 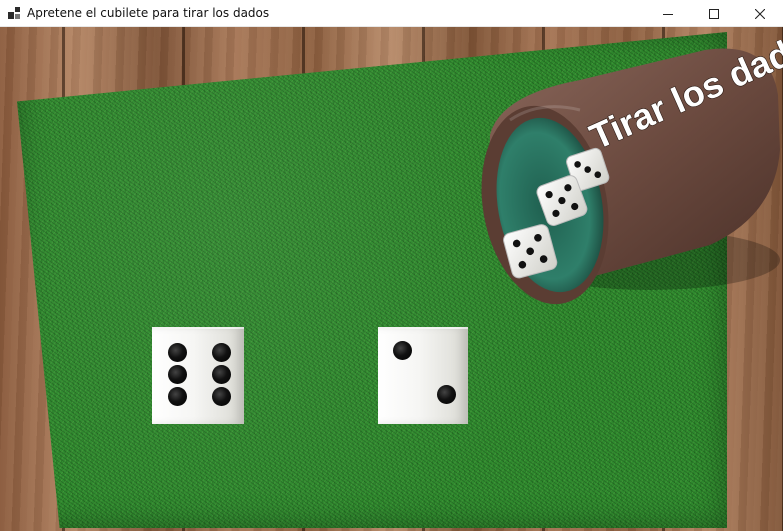 I want to click on close-icon, so click(x=760, y=13).